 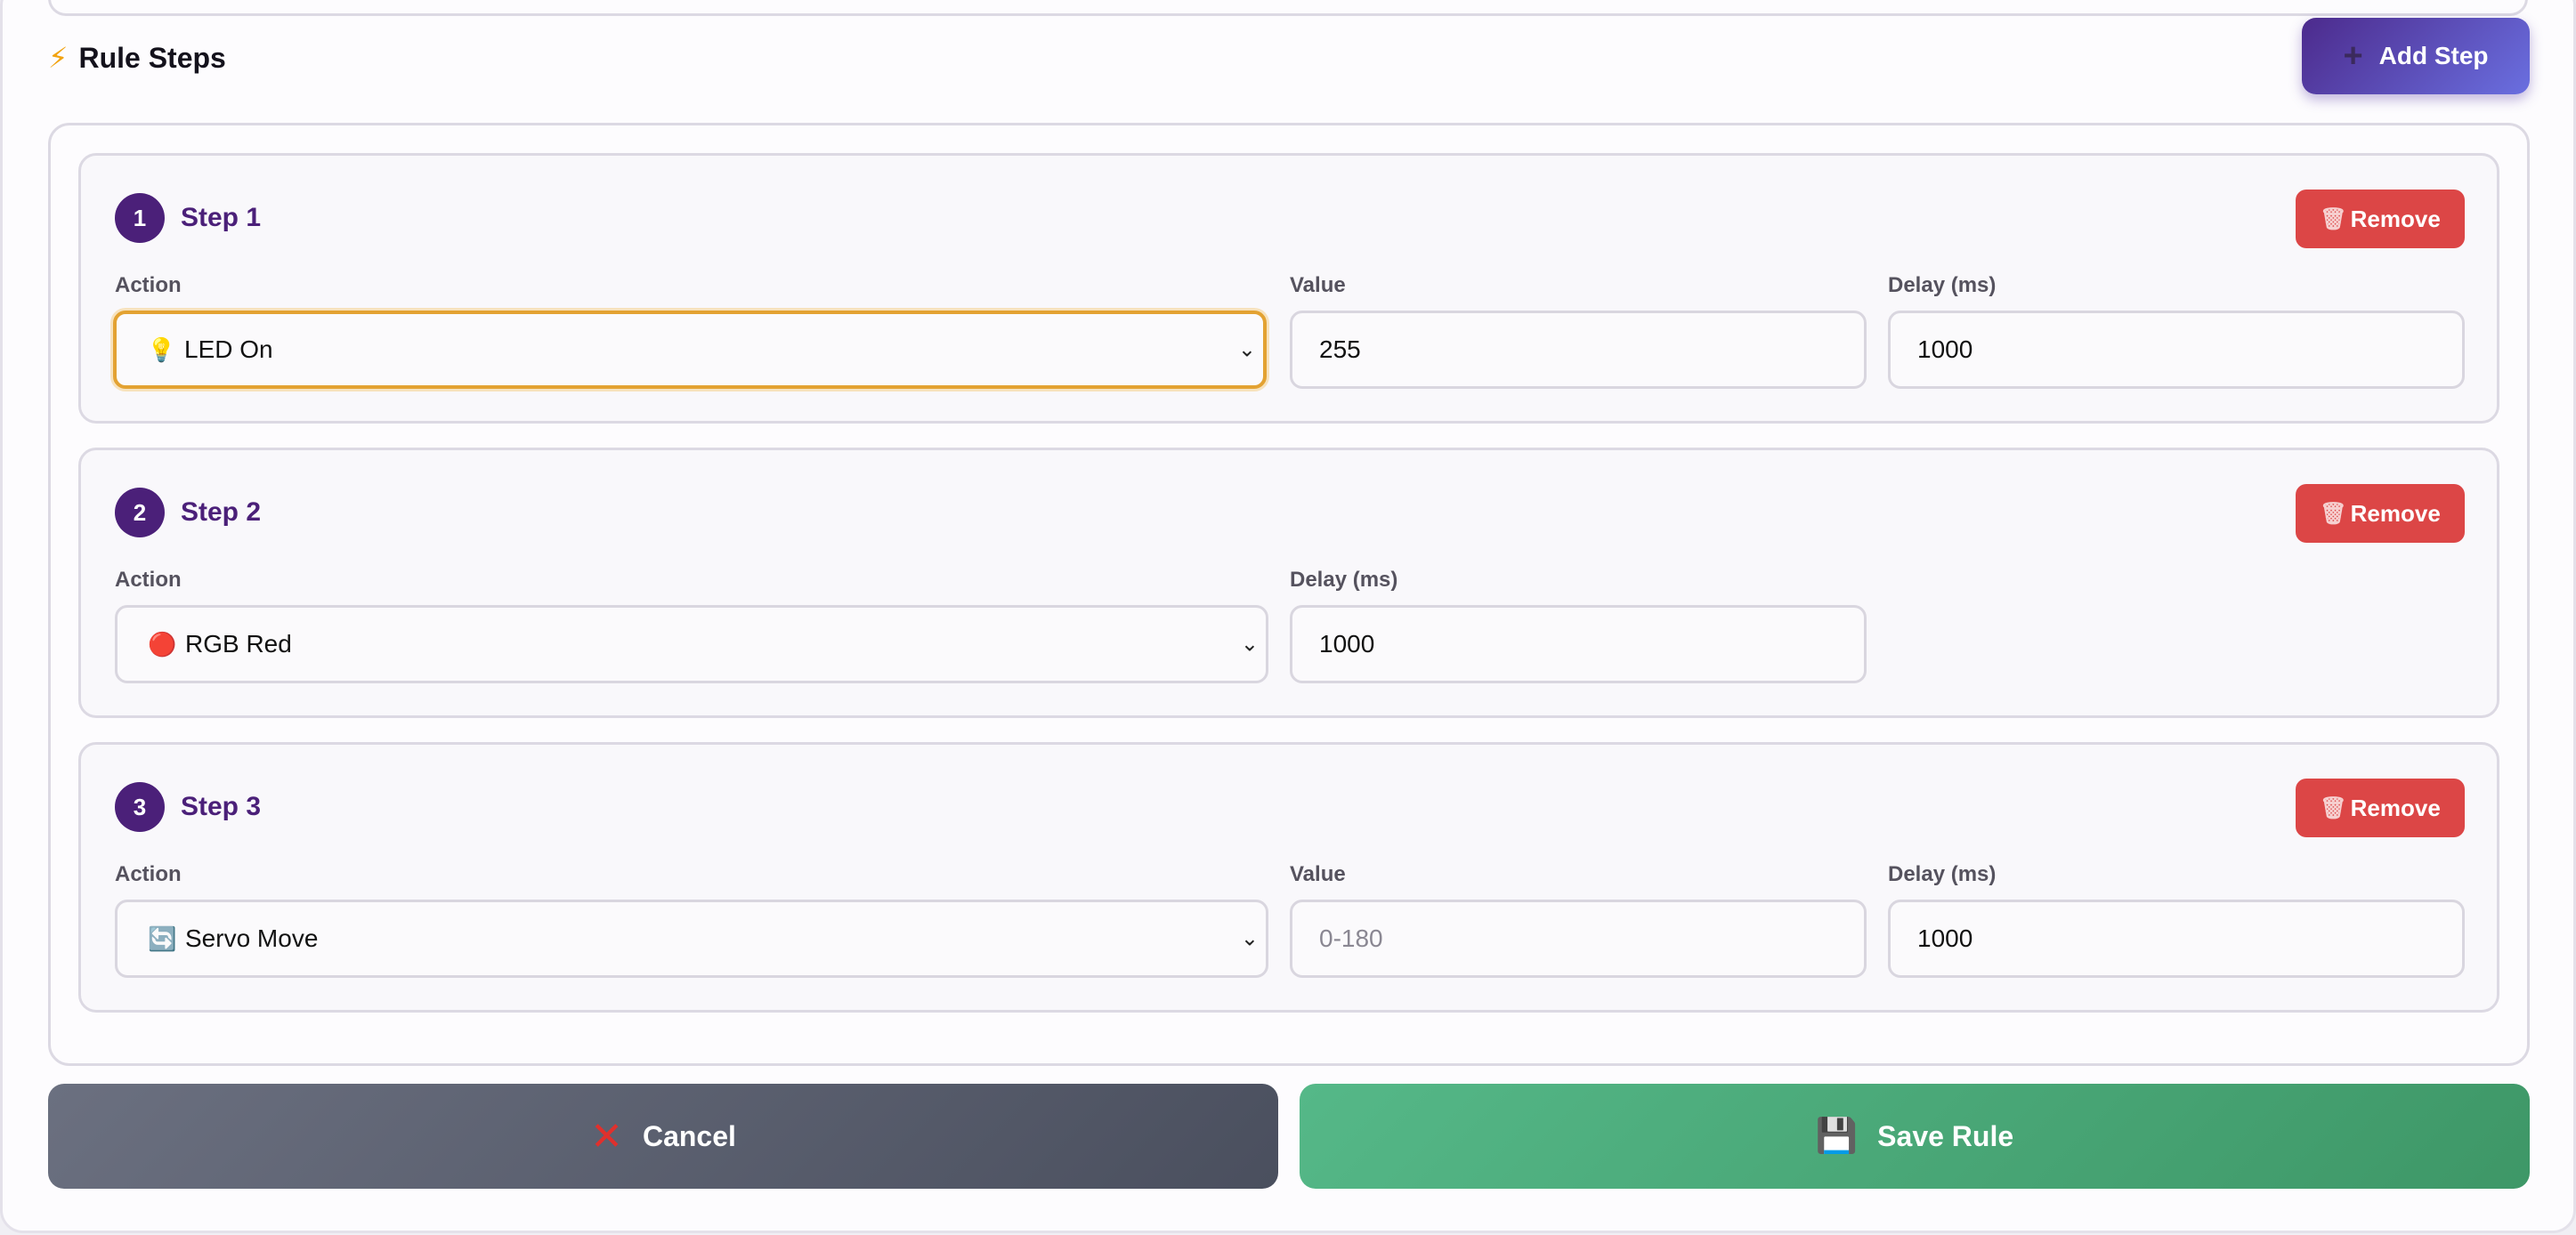 What do you see at coordinates (221, 806) in the screenshot?
I see `step-title: Step 3` at bounding box center [221, 806].